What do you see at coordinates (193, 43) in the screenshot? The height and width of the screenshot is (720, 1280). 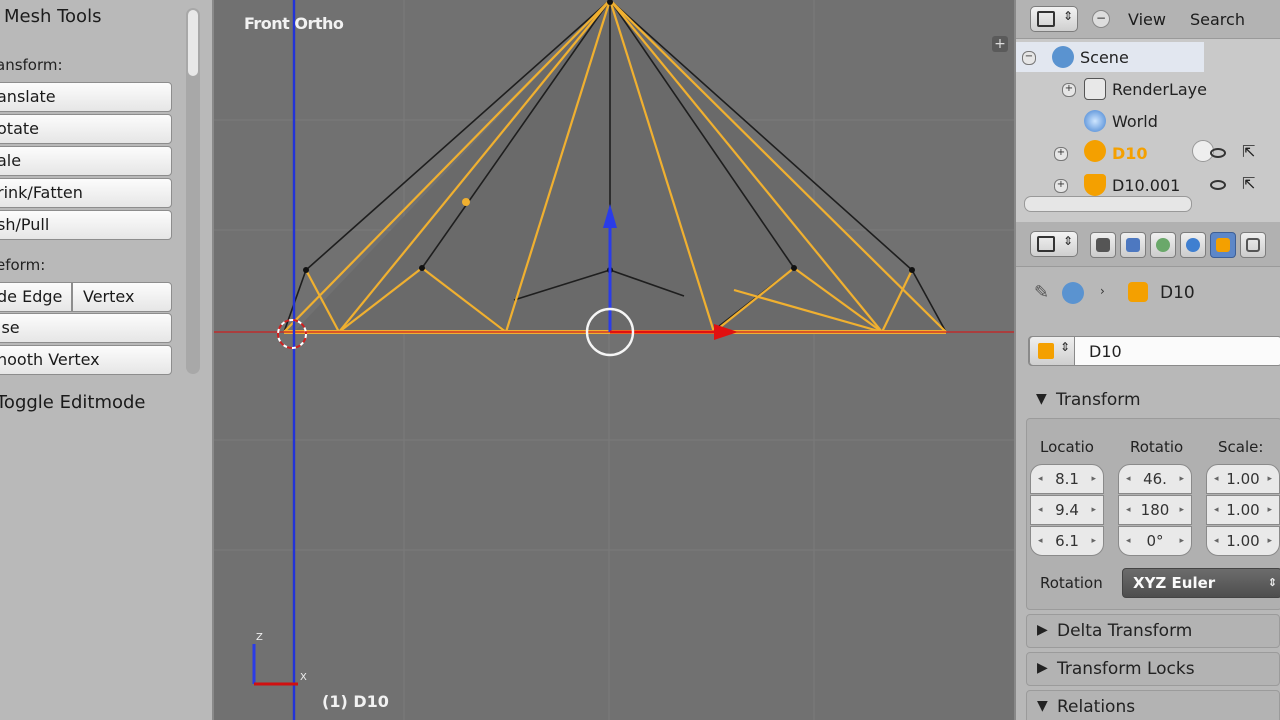 I see `tool-shelf-scroll-thumb` at bounding box center [193, 43].